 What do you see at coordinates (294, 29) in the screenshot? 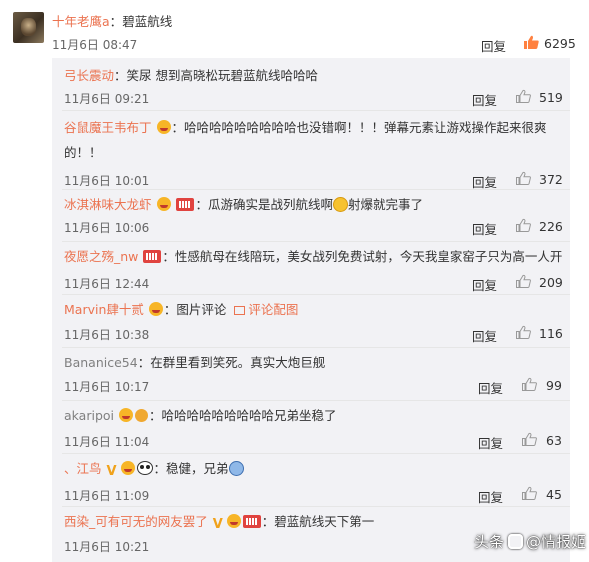
I see `top-comment: 十年老鹰a：碧蓝航线 11月6日 08:47 回复 6295` at bounding box center [294, 29].